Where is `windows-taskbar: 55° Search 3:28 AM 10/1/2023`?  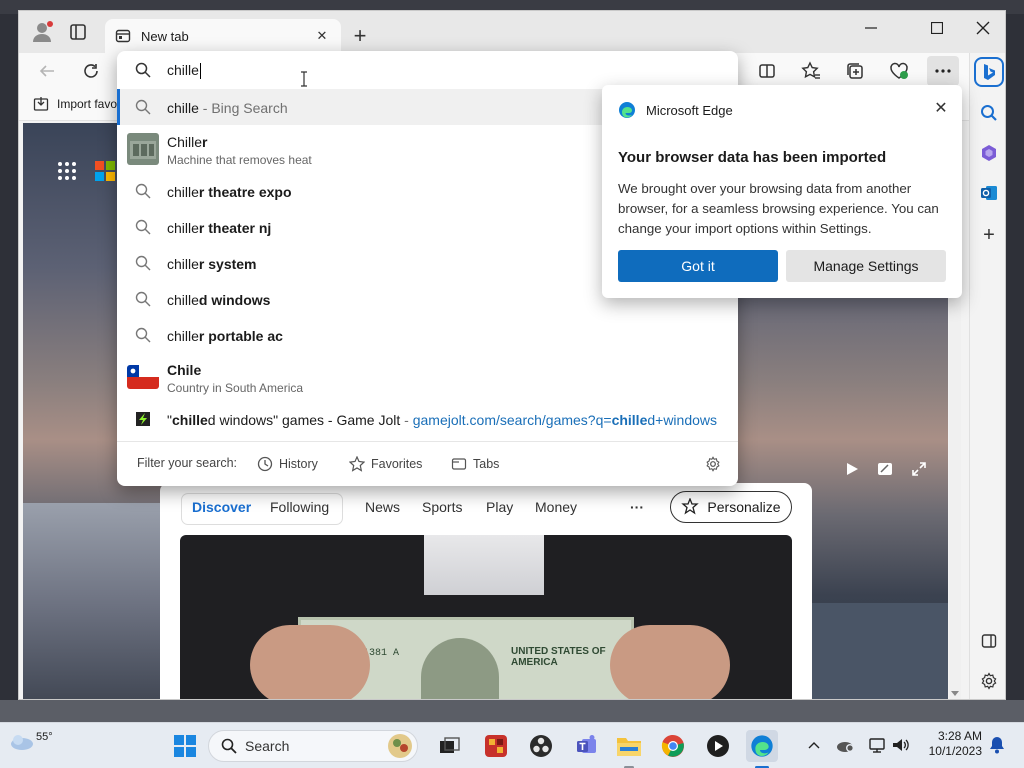 windows-taskbar: 55° Search 3:28 AM 10/1/2023 is located at coordinates (512, 745).